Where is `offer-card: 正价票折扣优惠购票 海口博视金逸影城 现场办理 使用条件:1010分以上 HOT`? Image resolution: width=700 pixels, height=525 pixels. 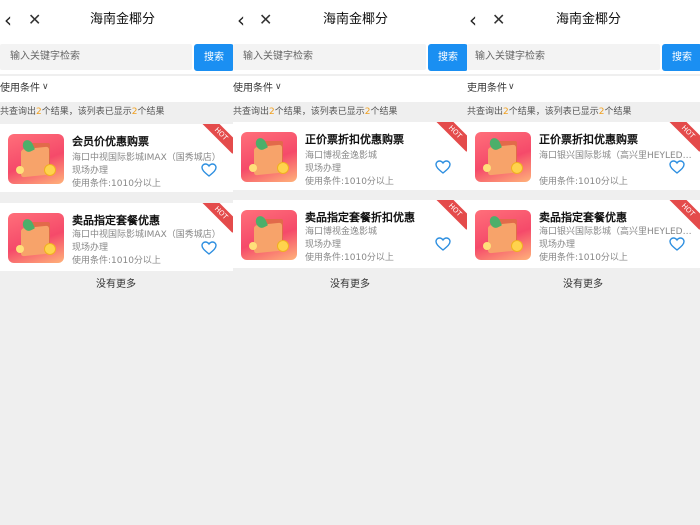
offer-card: 正价票折扣优惠购票 海口博视金逸影城 现场办理 使用条件:1010分以上 HOT is located at coordinates (350, 156).